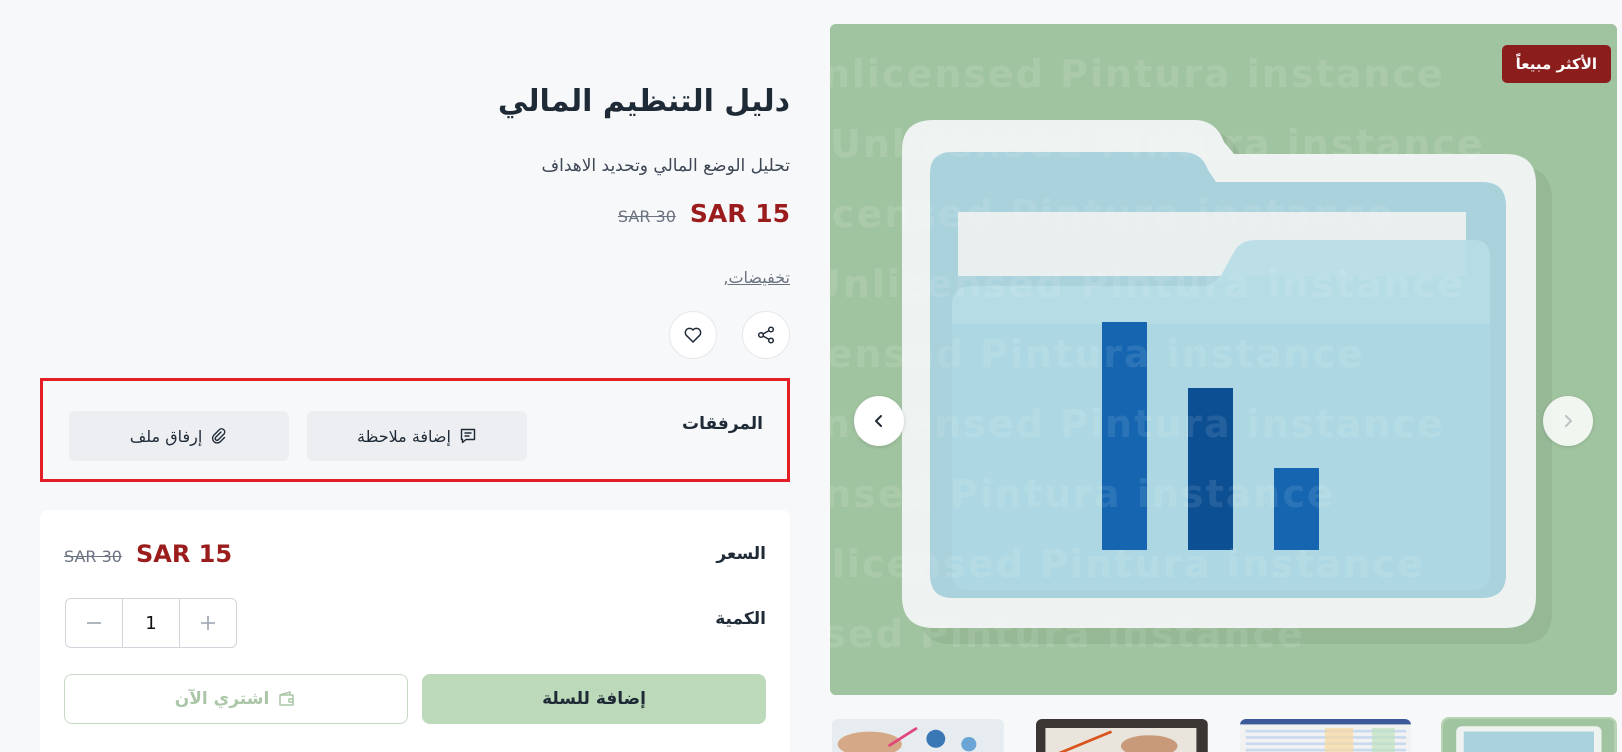 The image size is (1622, 752). I want to click on quantity-stepper: 1, so click(151, 623).